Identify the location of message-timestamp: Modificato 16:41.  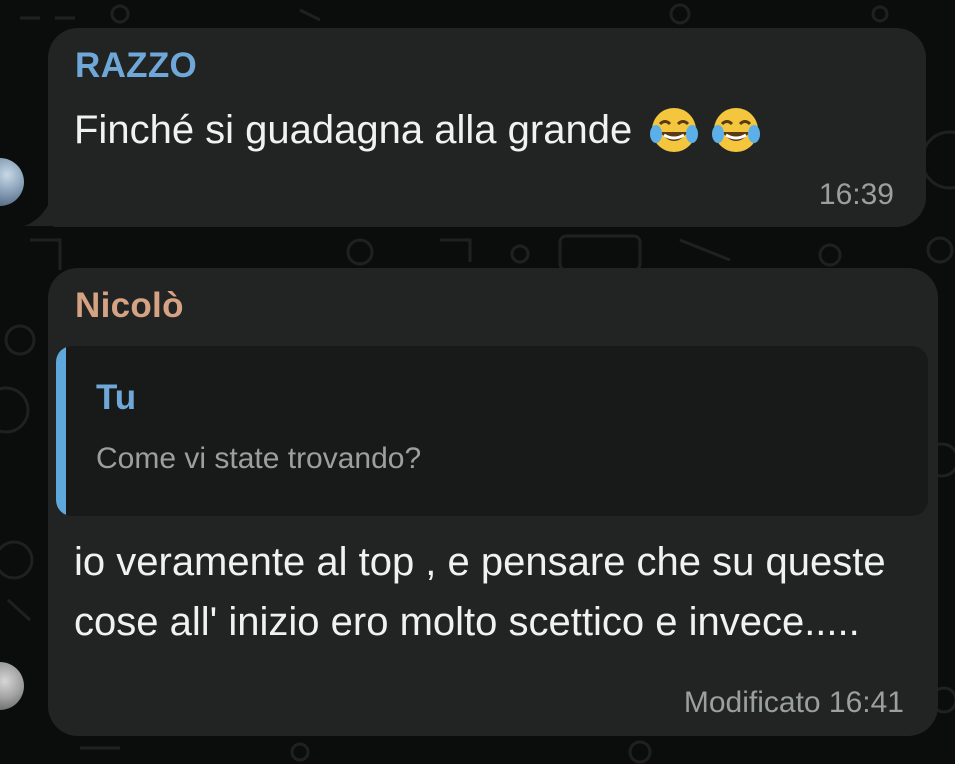
(793, 702).